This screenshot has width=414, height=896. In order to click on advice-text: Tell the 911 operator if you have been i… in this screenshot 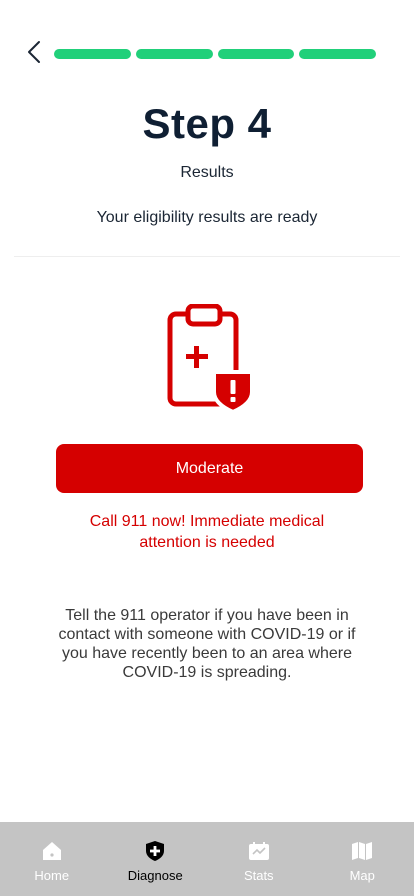, I will do `click(207, 644)`.